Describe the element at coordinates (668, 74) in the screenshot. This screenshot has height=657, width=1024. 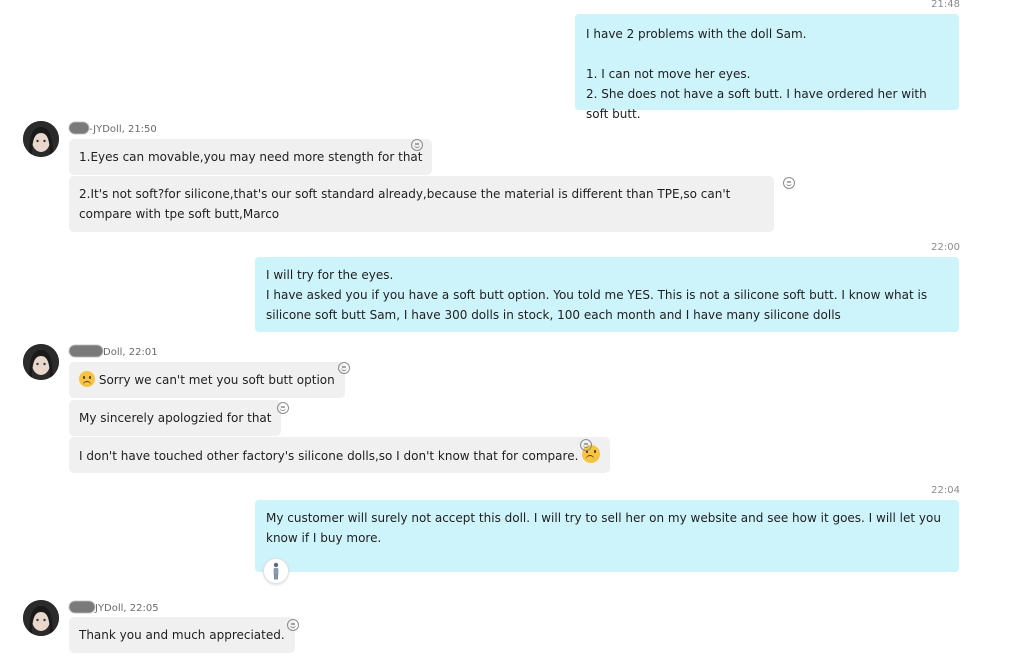
I see `message-text: 1. I can not move her eyes.` at that location.